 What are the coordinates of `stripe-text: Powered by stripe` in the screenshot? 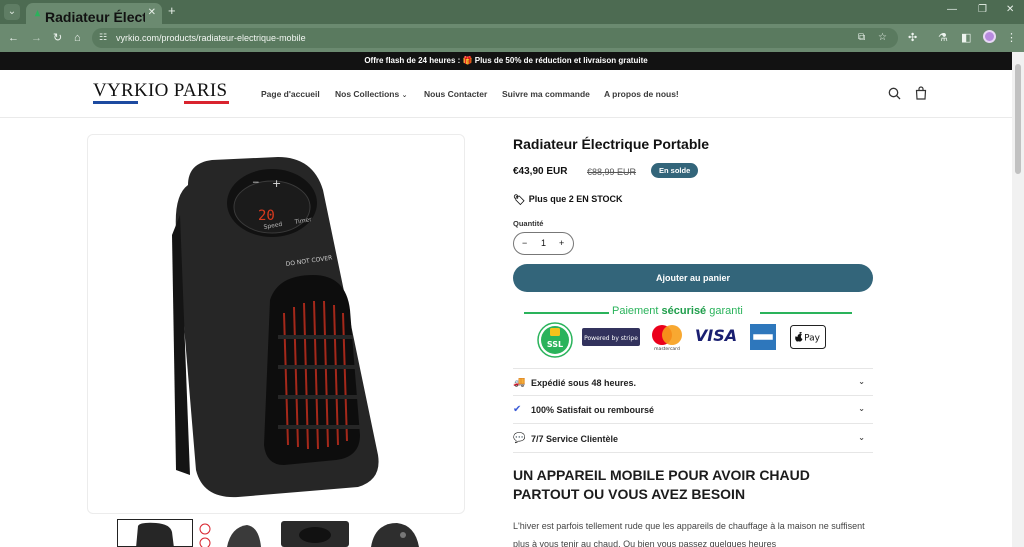 It's located at (611, 338).